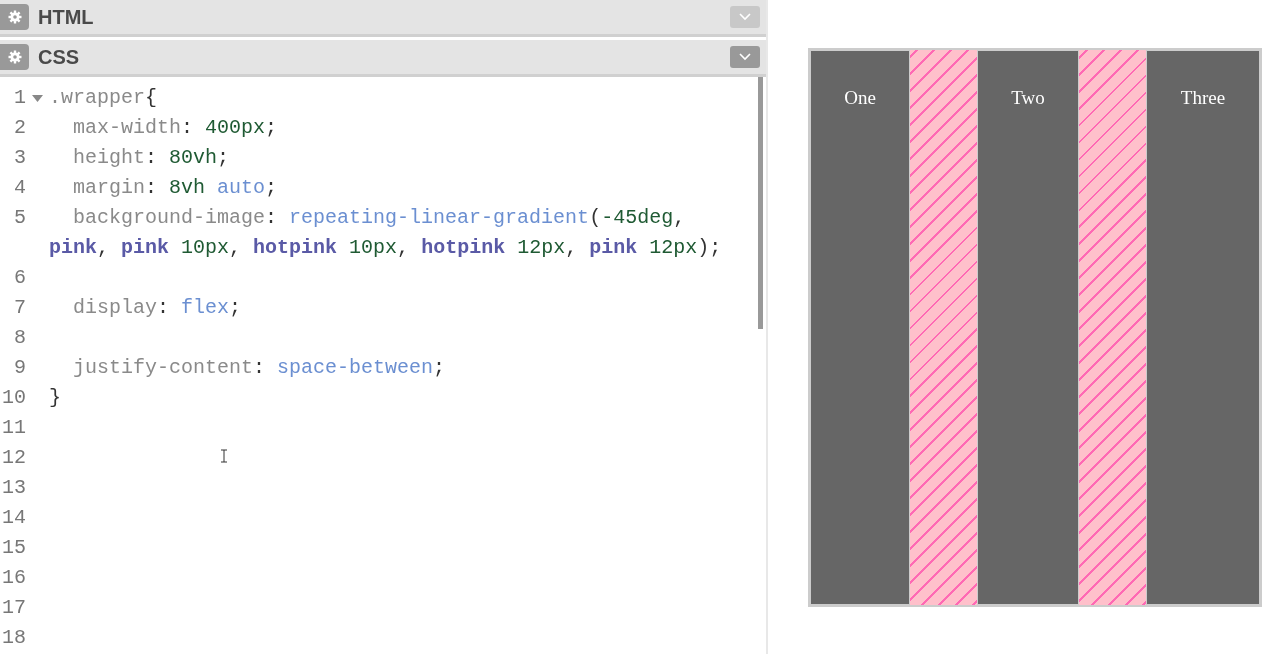 The width and height of the screenshot is (1280, 654). Describe the element at coordinates (66, 17) in the screenshot. I see `panel-title: HTML` at that location.